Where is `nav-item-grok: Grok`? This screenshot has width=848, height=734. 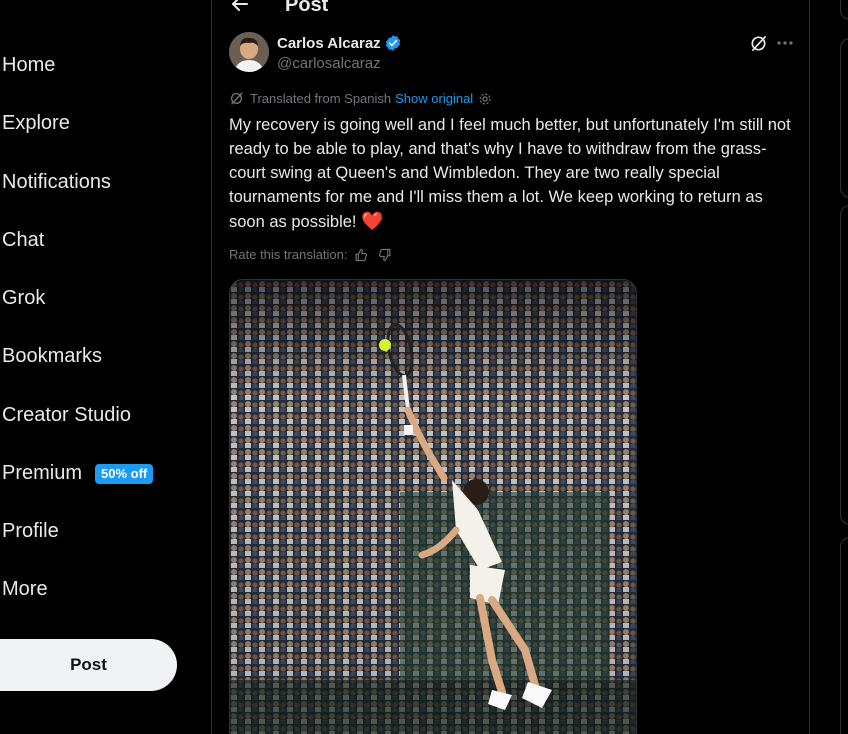 nav-item-grok: Grok is located at coordinates (23, 298).